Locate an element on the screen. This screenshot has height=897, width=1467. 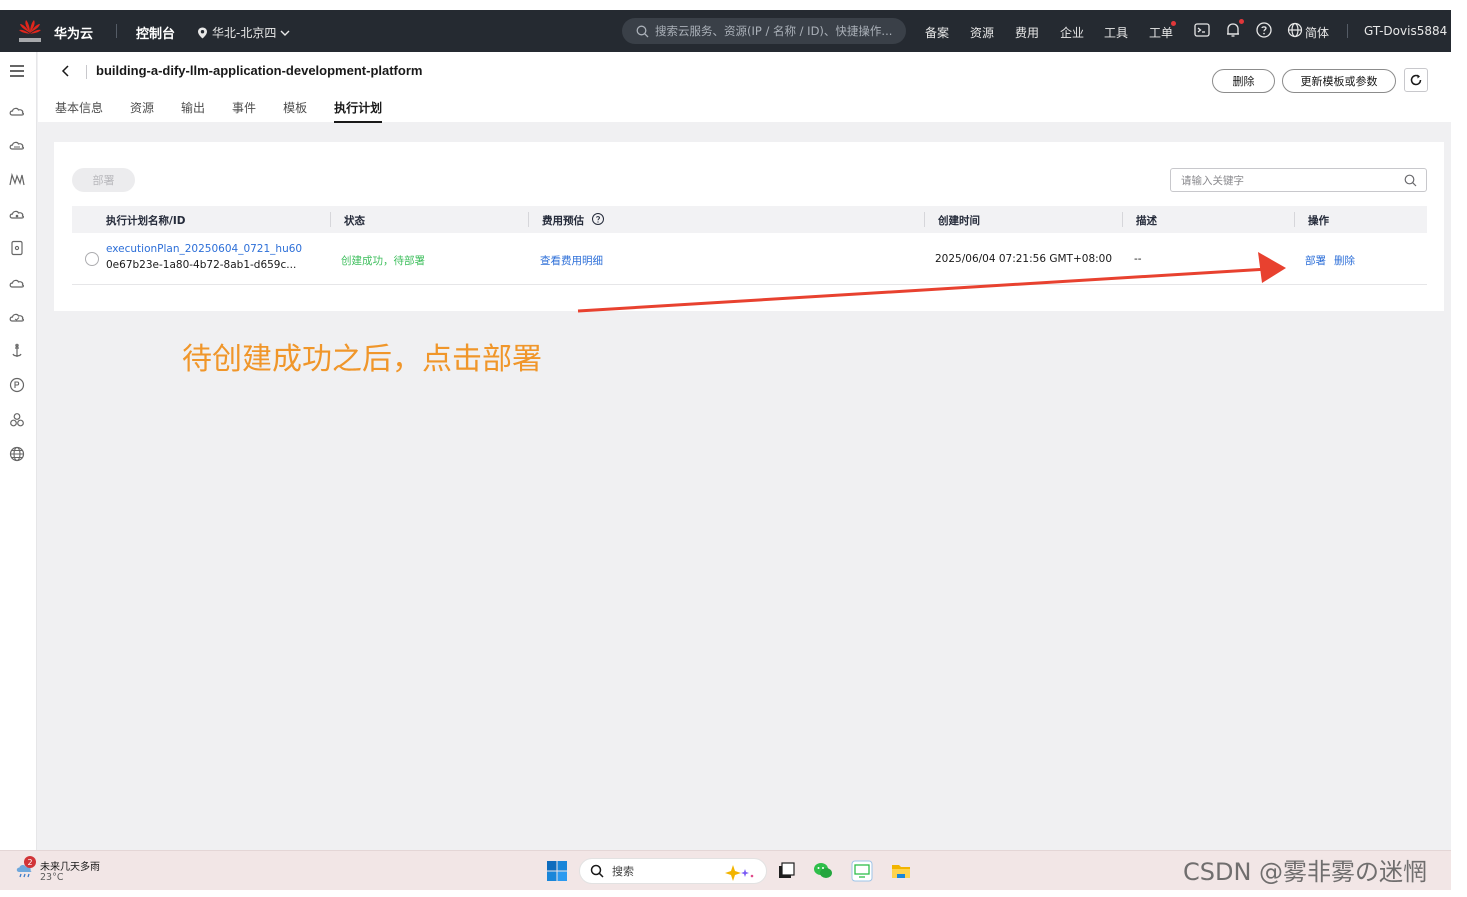
ticket-notification-dot is located at coordinates (1173, 23).